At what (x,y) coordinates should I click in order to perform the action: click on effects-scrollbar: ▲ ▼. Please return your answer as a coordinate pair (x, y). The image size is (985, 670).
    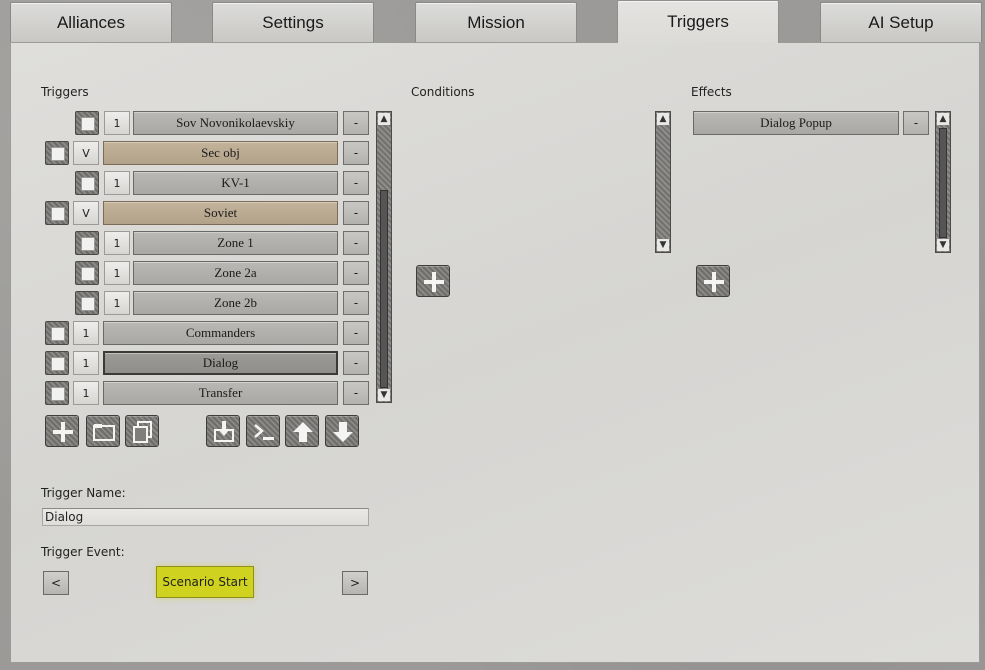
    Looking at the image, I should click on (943, 182).